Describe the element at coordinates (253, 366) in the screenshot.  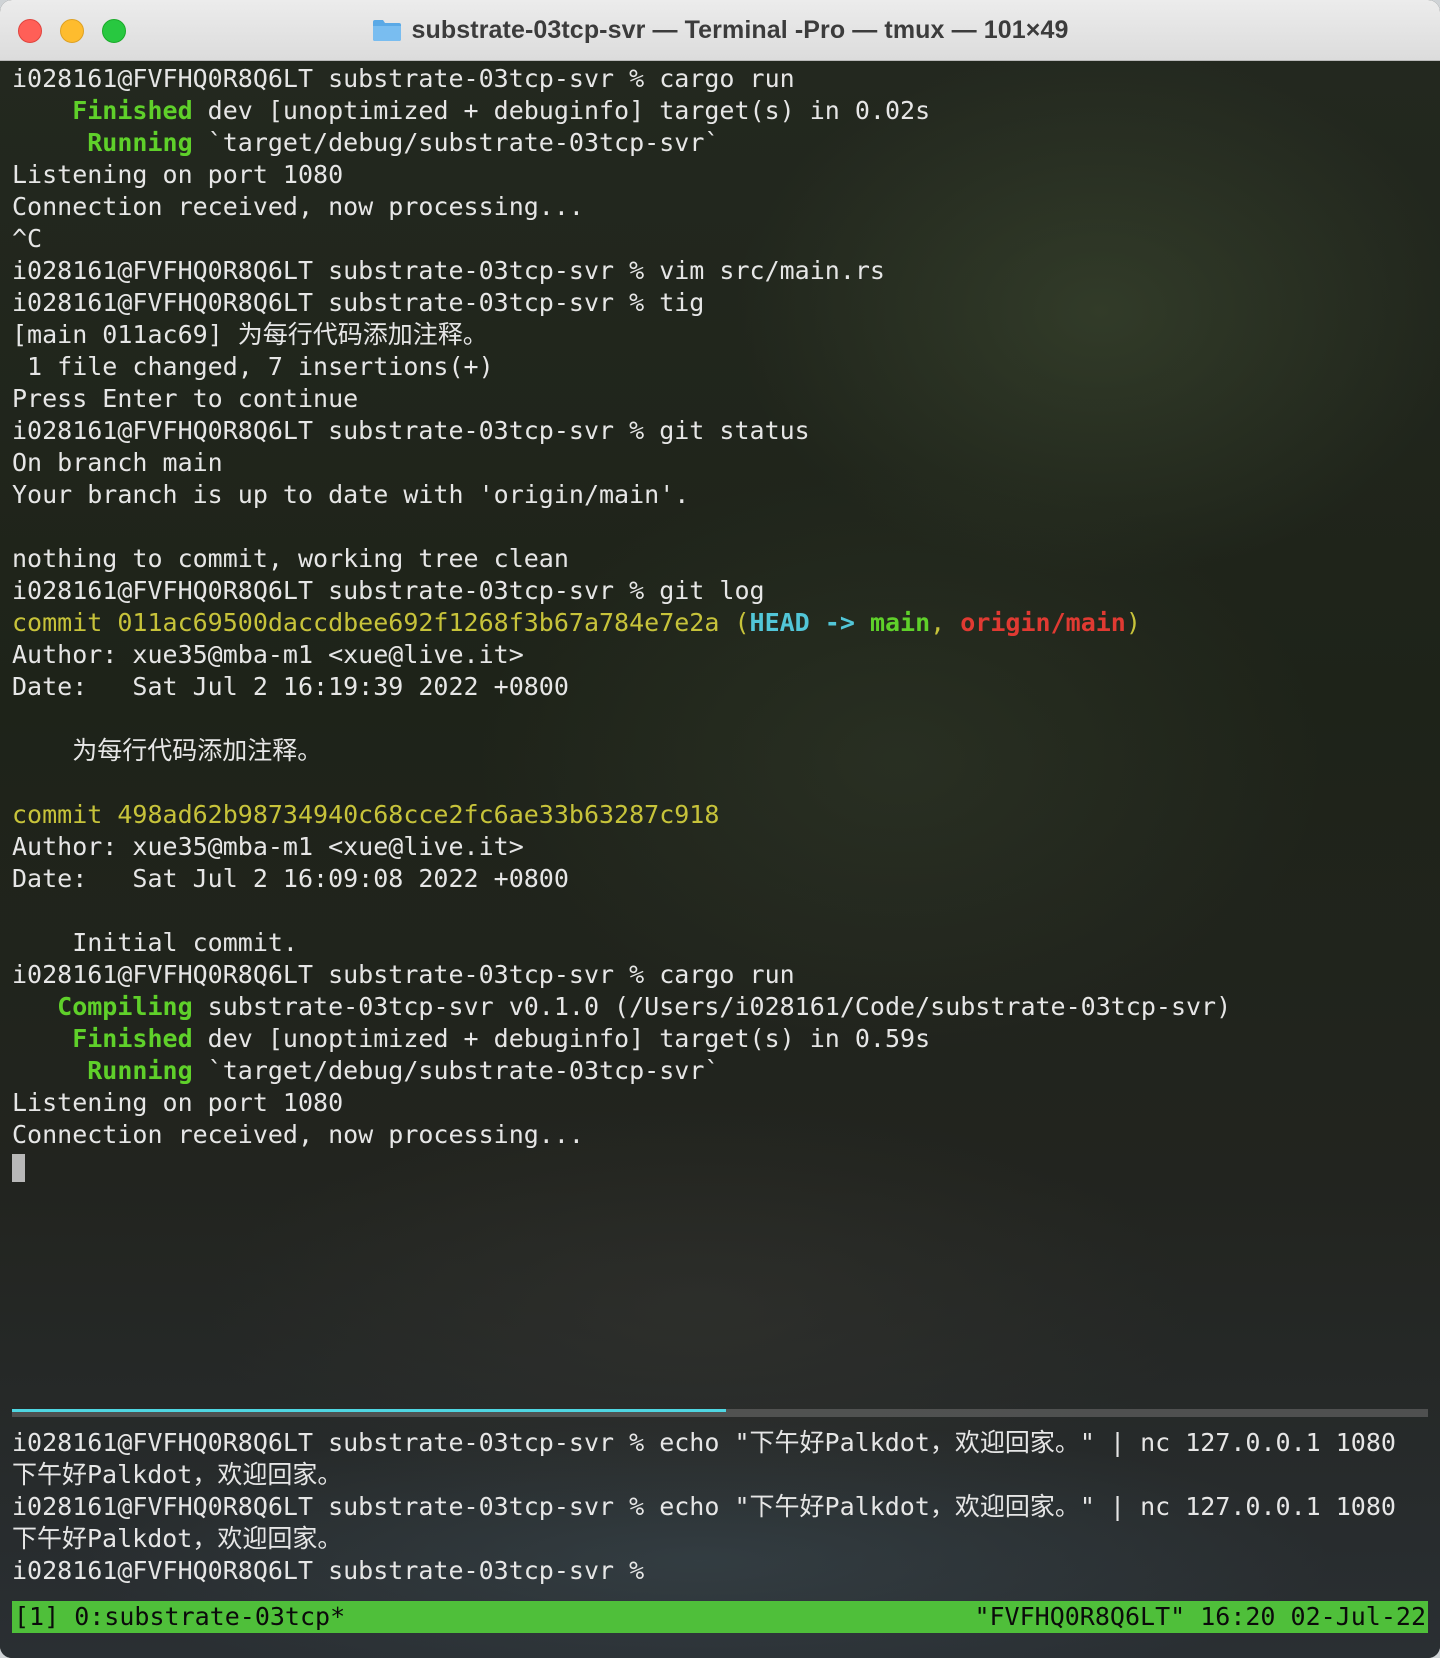
I see `terminal-line: 1 file changed, 7 insertions(+)` at that location.